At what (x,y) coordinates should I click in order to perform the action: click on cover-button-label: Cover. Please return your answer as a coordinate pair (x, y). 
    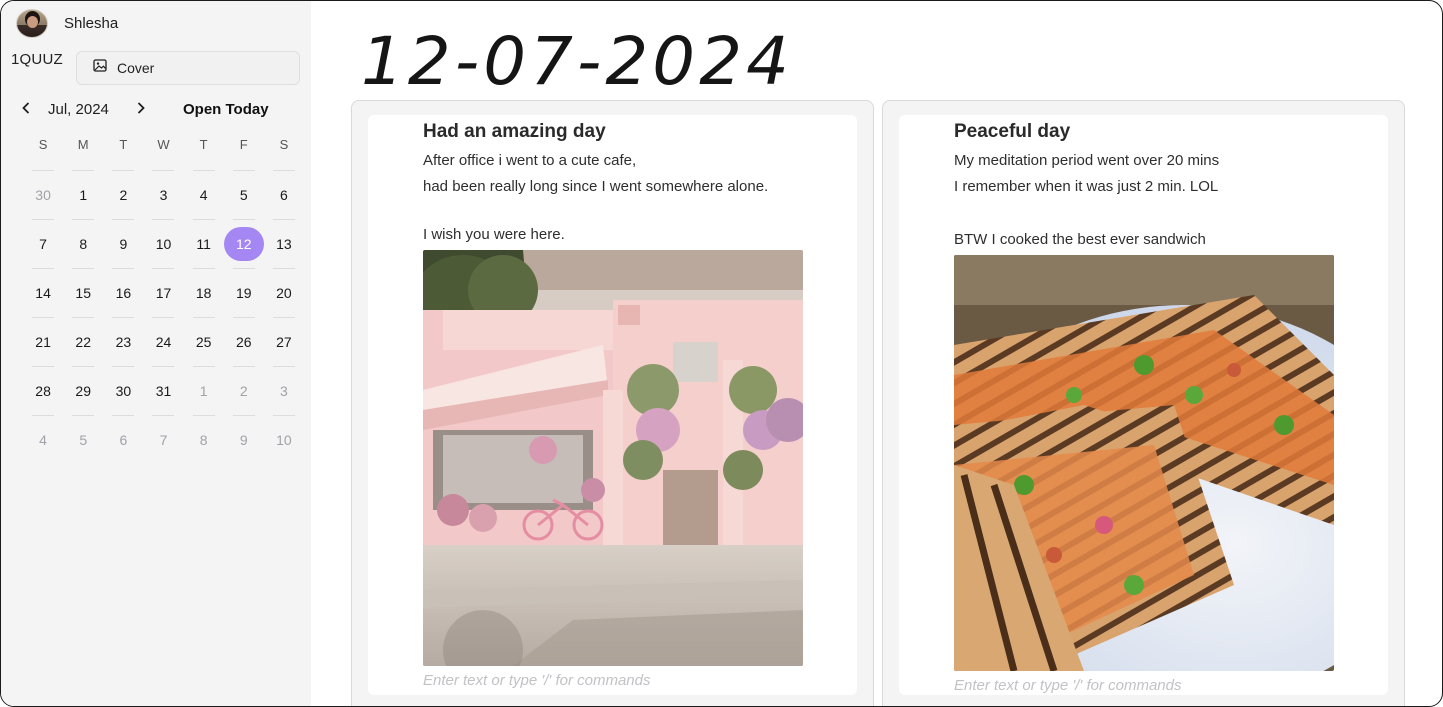
    Looking at the image, I should click on (136, 68).